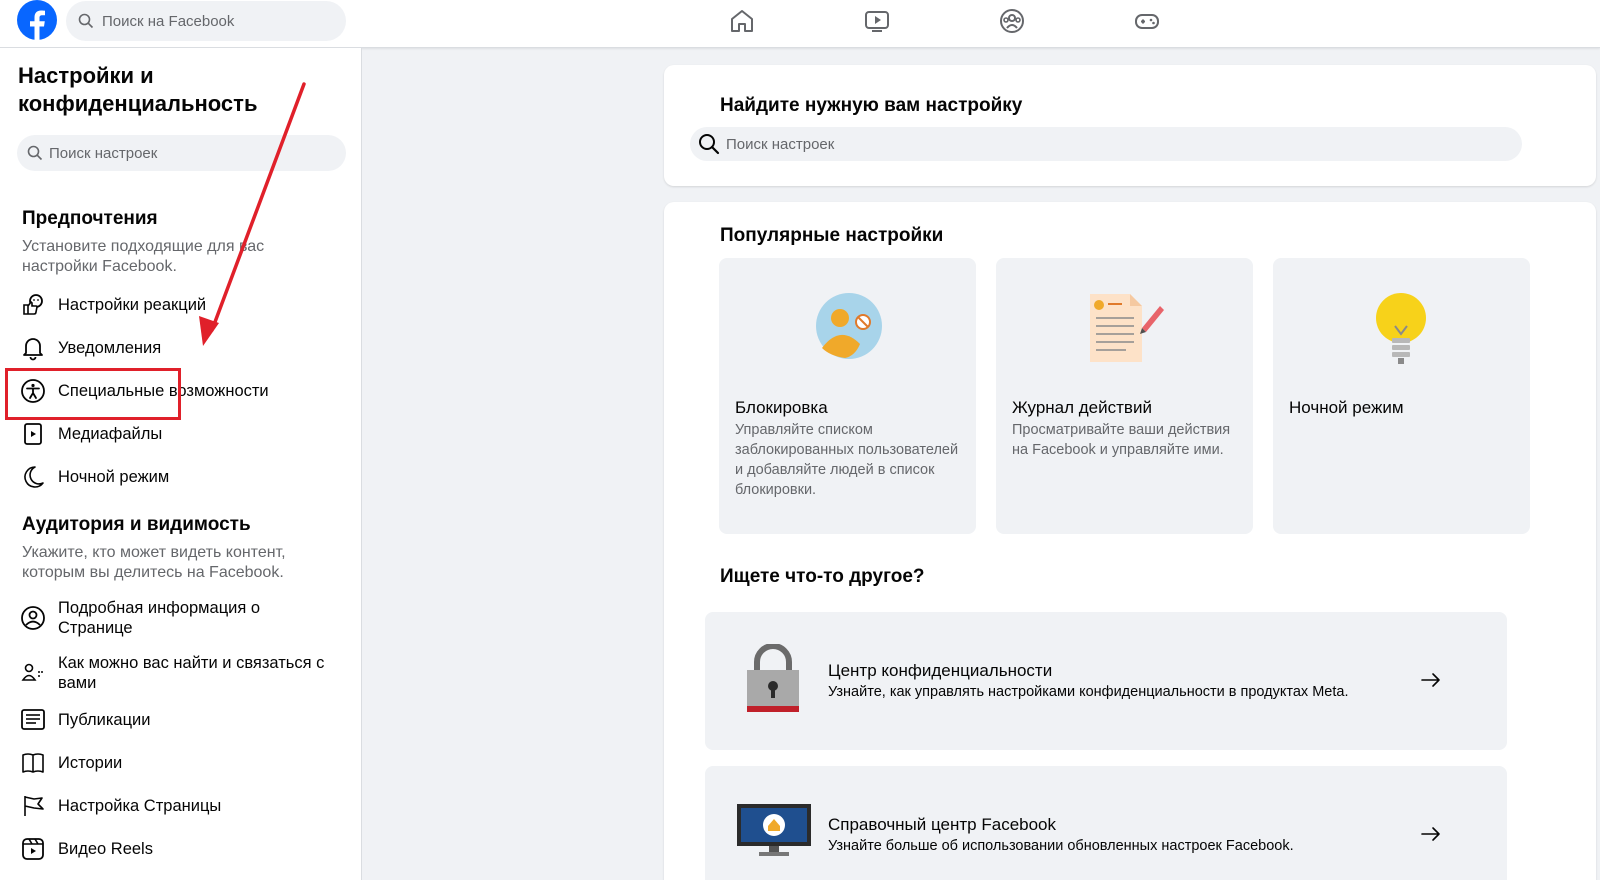 The image size is (1600, 880). Describe the element at coordinates (159, 618) in the screenshot. I see `sidebar-item-label: Подробная информация о Странице` at that location.